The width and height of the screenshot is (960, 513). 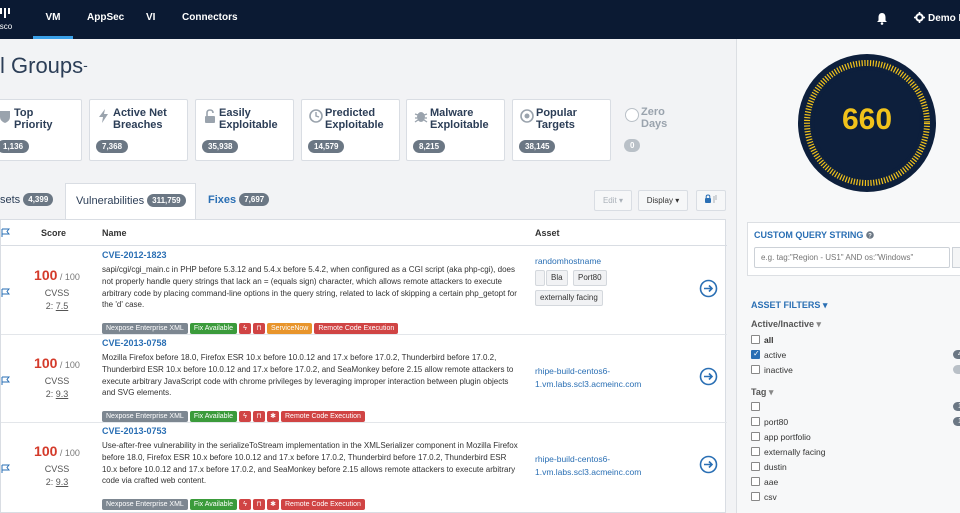 What do you see at coordinates (762, 392) in the screenshot?
I see `filter-group-tag: Tag ▾` at bounding box center [762, 392].